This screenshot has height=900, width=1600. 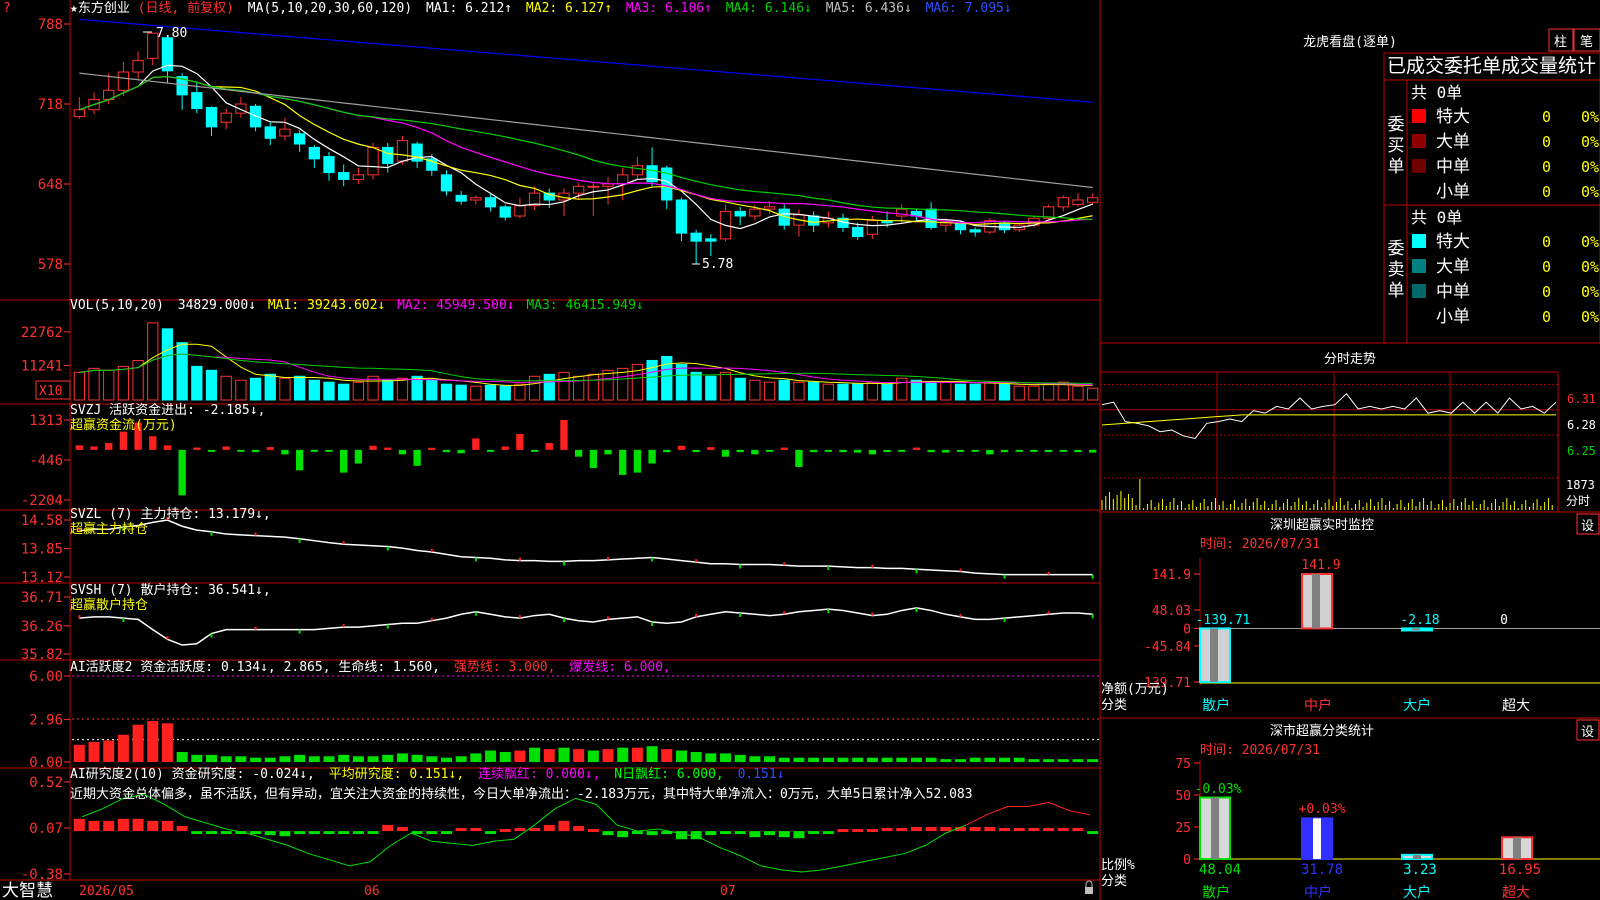 I want to click on buy-row-count-0: 0, so click(x=1546, y=117).